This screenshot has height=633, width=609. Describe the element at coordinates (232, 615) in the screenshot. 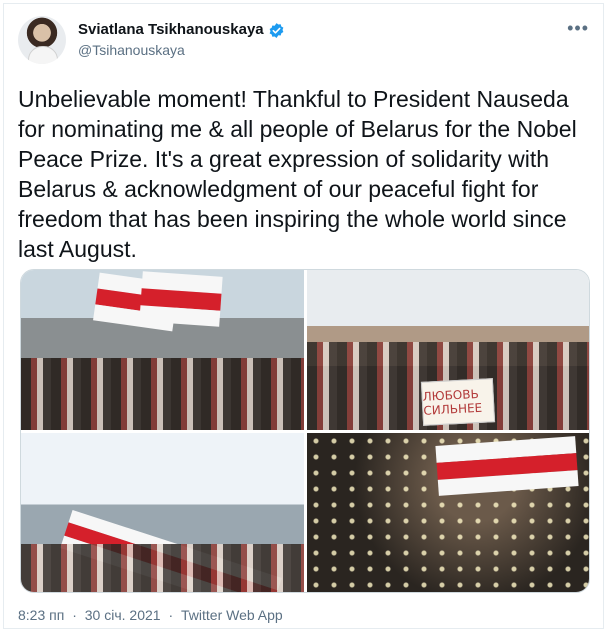

I see `tweet-source: Twitter Web App` at that location.